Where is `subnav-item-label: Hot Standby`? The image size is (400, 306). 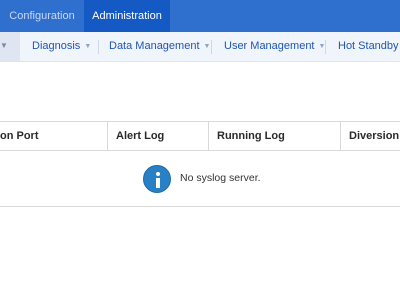
subnav-item-label: Hot Standby is located at coordinates (368, 46).